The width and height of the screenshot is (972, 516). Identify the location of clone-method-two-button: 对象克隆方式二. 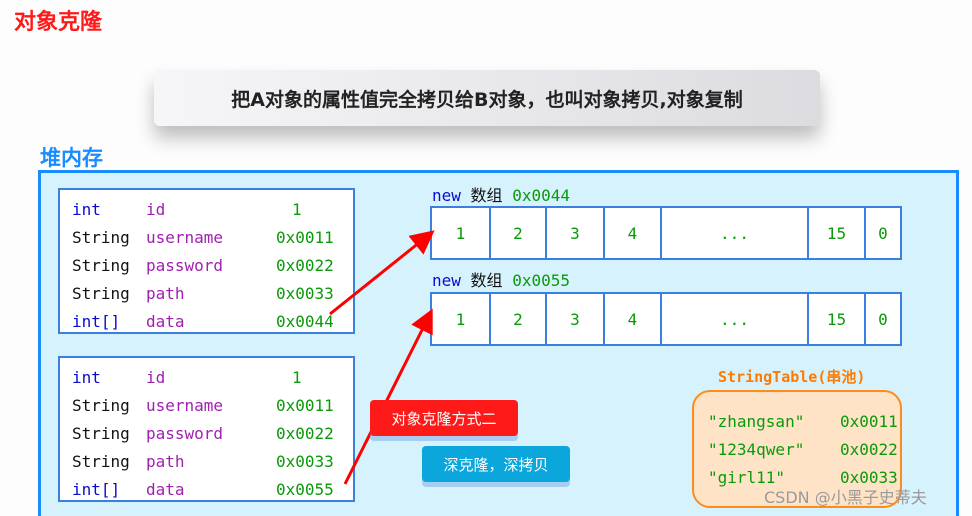
(444, 418).